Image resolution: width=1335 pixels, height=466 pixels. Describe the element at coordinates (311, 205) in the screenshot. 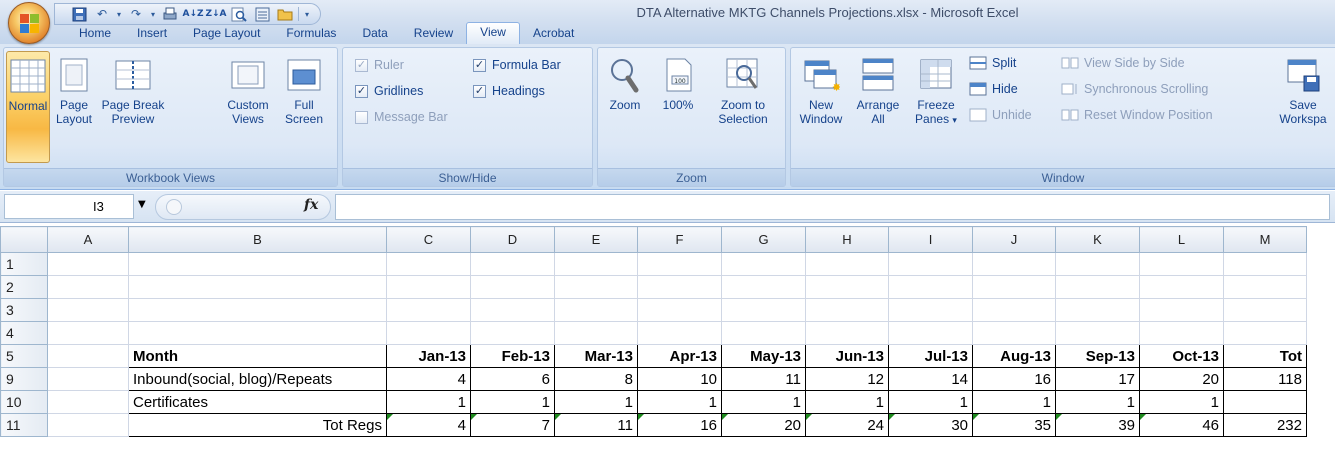

I see `insert-function-icon: fx` at that location.